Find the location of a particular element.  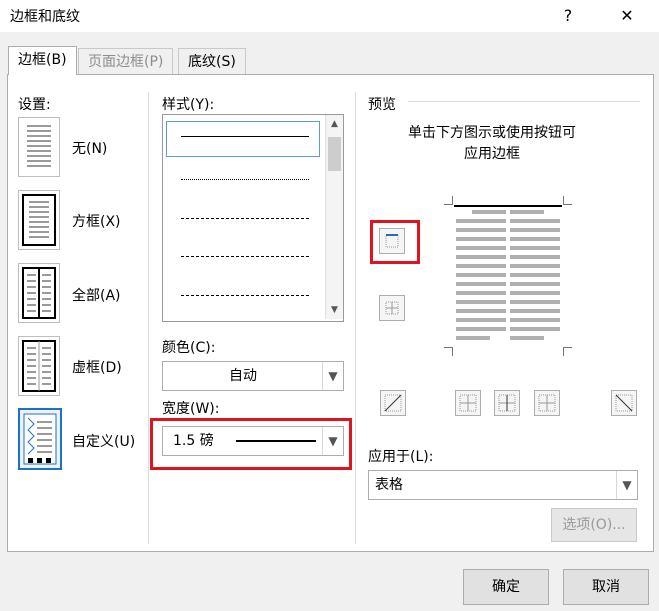

preview-diagram is located at coordinates (508, 276).